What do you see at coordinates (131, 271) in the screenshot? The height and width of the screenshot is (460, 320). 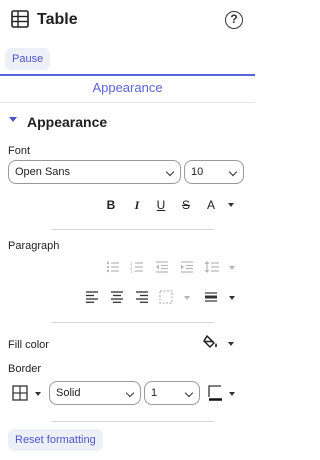 I see `svg-text: 3` at bounding box center [131, 271].